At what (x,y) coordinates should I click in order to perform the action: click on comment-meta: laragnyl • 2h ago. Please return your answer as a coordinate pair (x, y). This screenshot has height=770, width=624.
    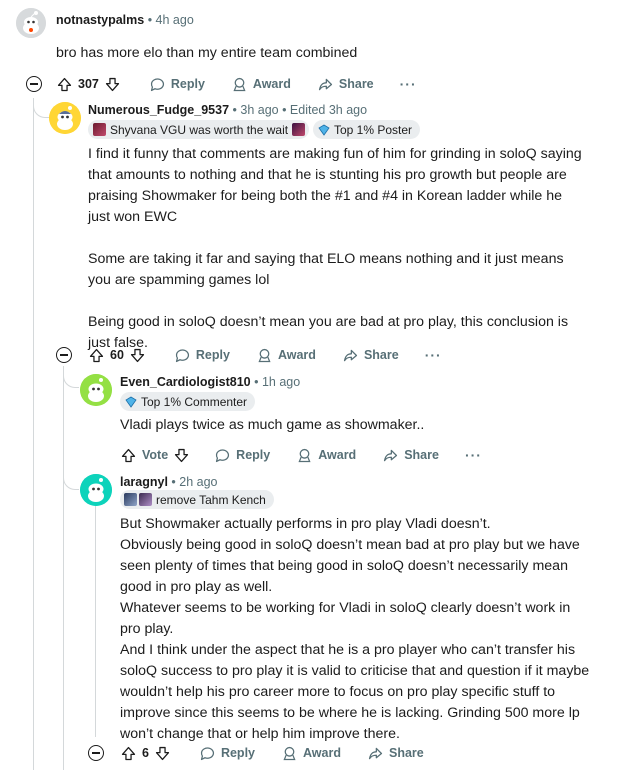
    Looking at the image, I should click on (169, 482).